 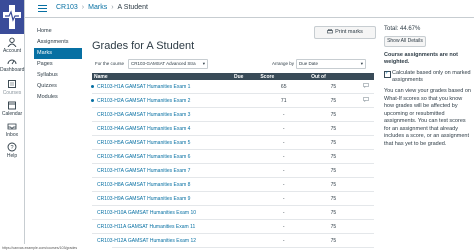 I want to click on arrange-by-label: Arrange by, so click(x=283, y=63).